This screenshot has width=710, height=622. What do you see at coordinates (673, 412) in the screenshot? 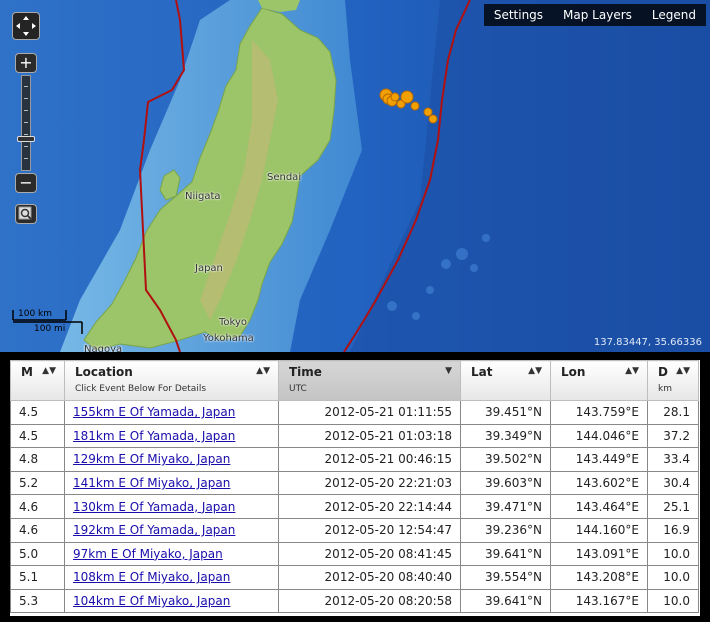
I see `depth-cell: 28.1` at bounding box center [673, 412].